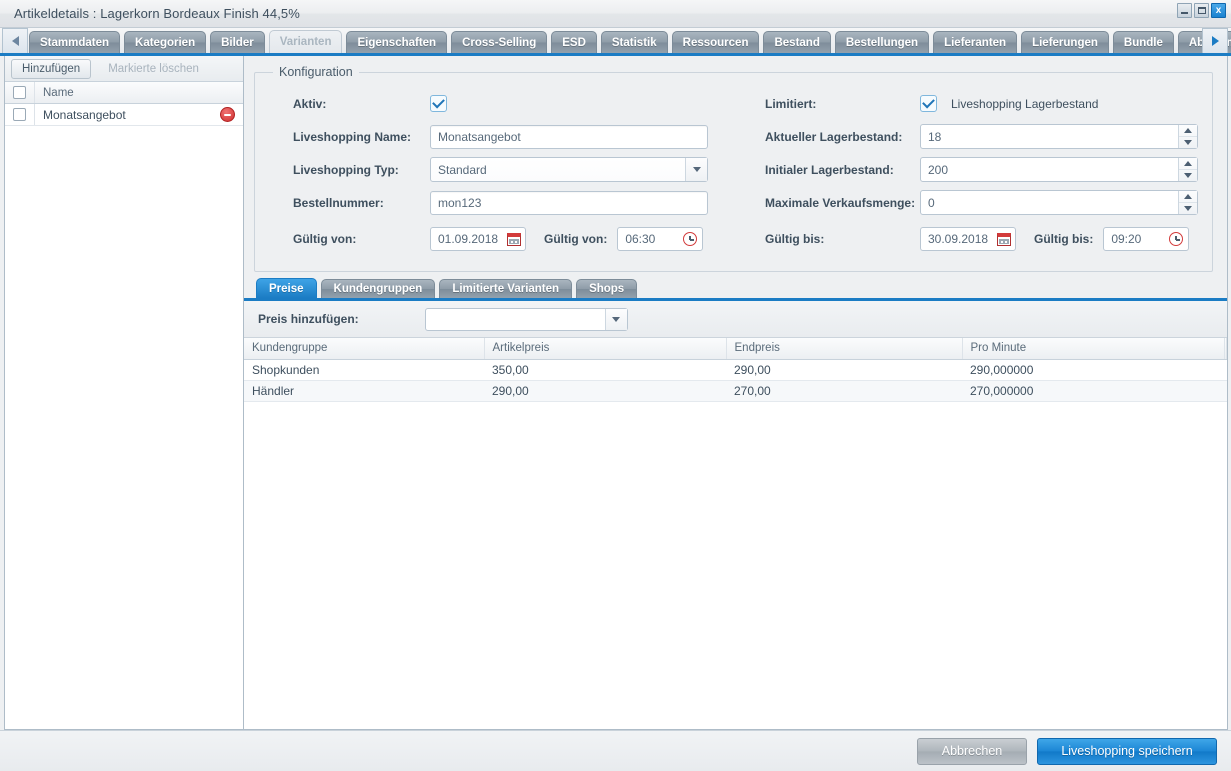 The image size is (1231, 771). Describe the element at coordinates (715, 42) in the screenshot. I see `tab-ressourcen: Ressourcen` at that location.